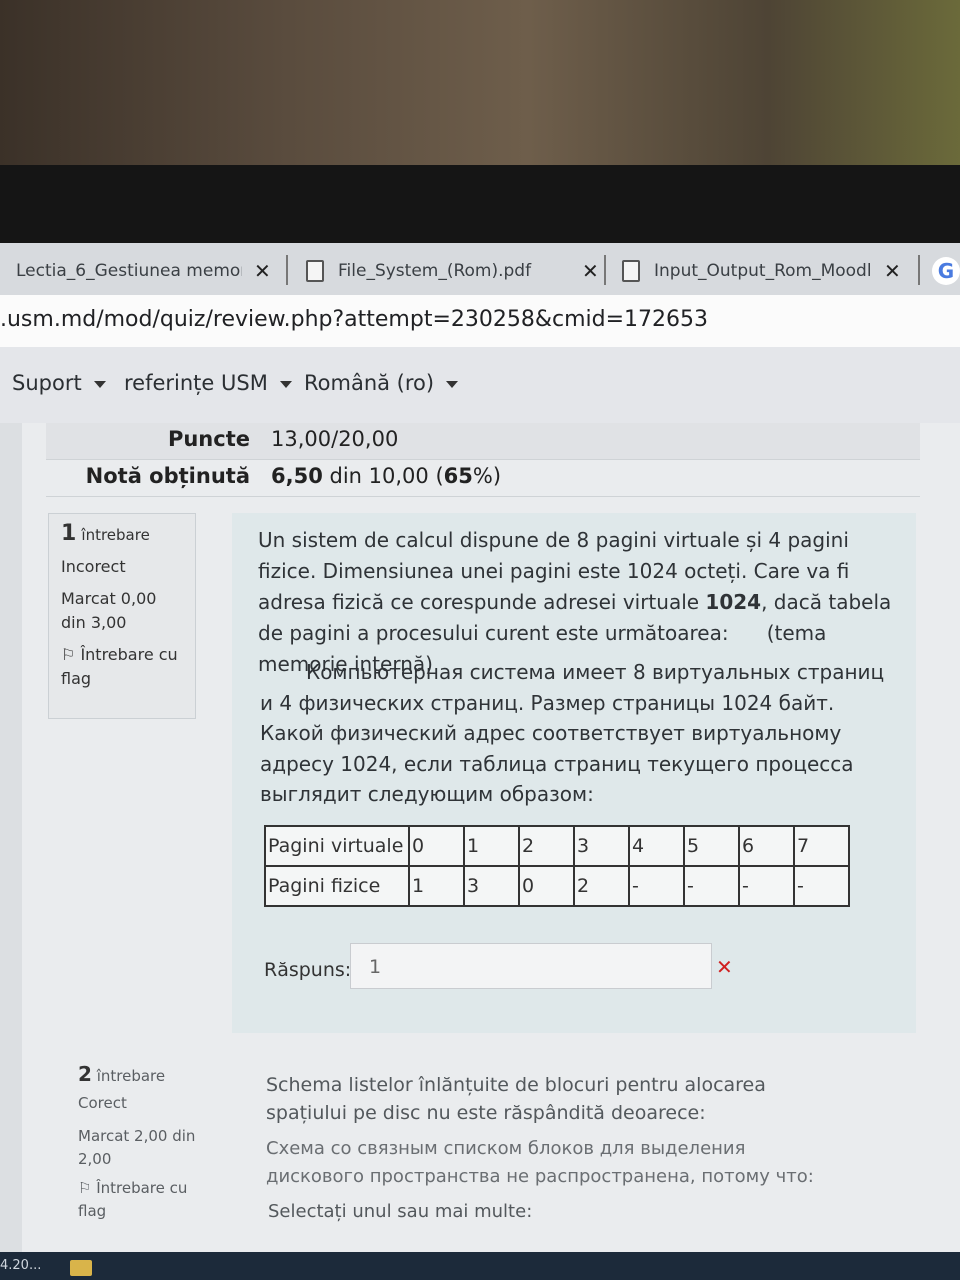 The image size is (960, 1280). I want to click on select-instruction: Selectați unul sau mai multe:, so click(400, 1211).